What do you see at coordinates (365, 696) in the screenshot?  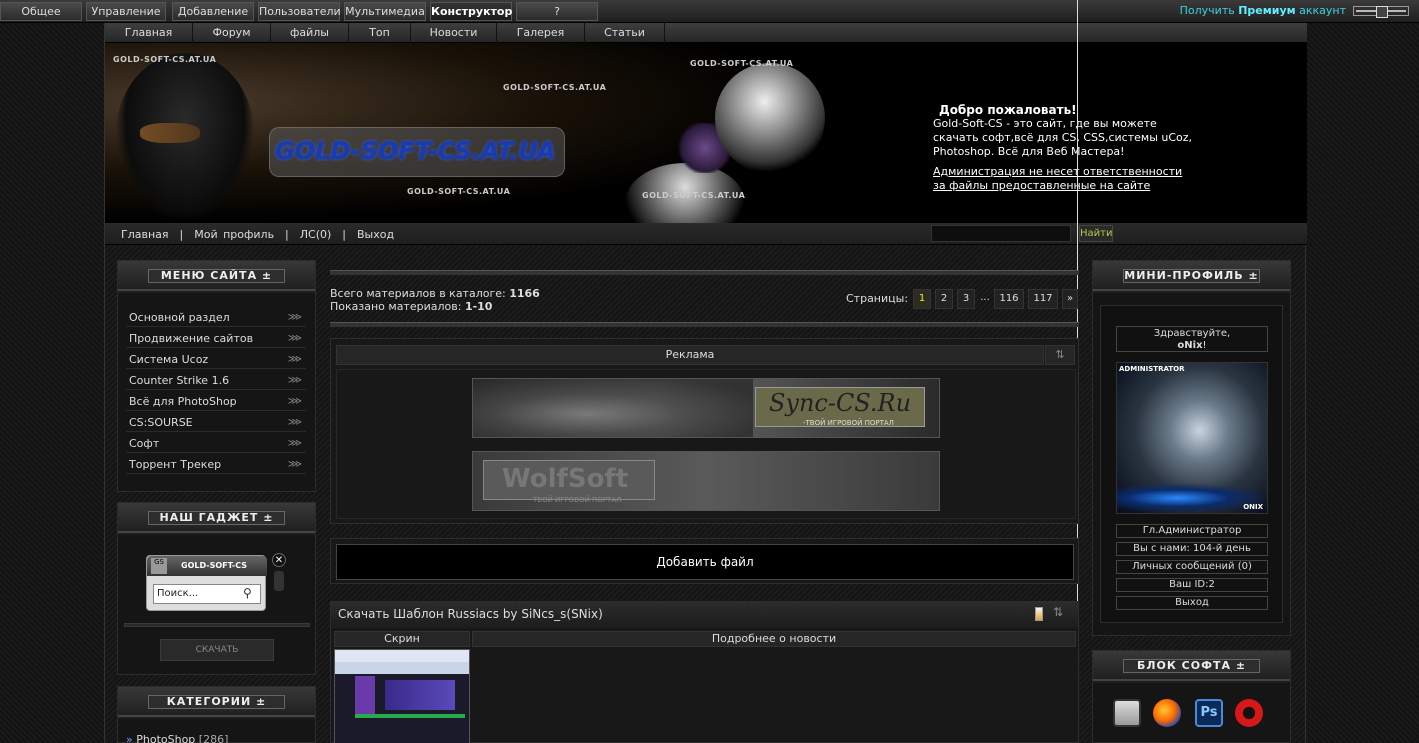 I see `screenshot-figure` at bounding box center [365, 696].